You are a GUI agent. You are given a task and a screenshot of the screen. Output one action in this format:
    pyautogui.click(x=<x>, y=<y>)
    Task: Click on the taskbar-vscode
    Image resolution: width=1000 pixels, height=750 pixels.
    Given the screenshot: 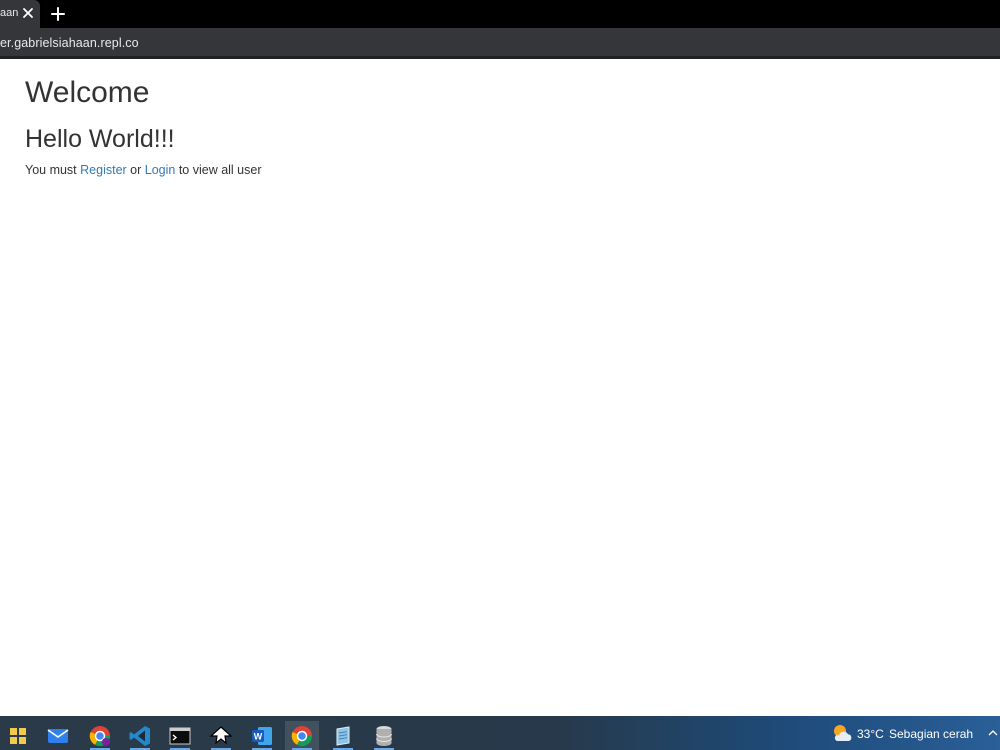 What is the action you would take?
    pyautogui.click(x=140, y=735)
    